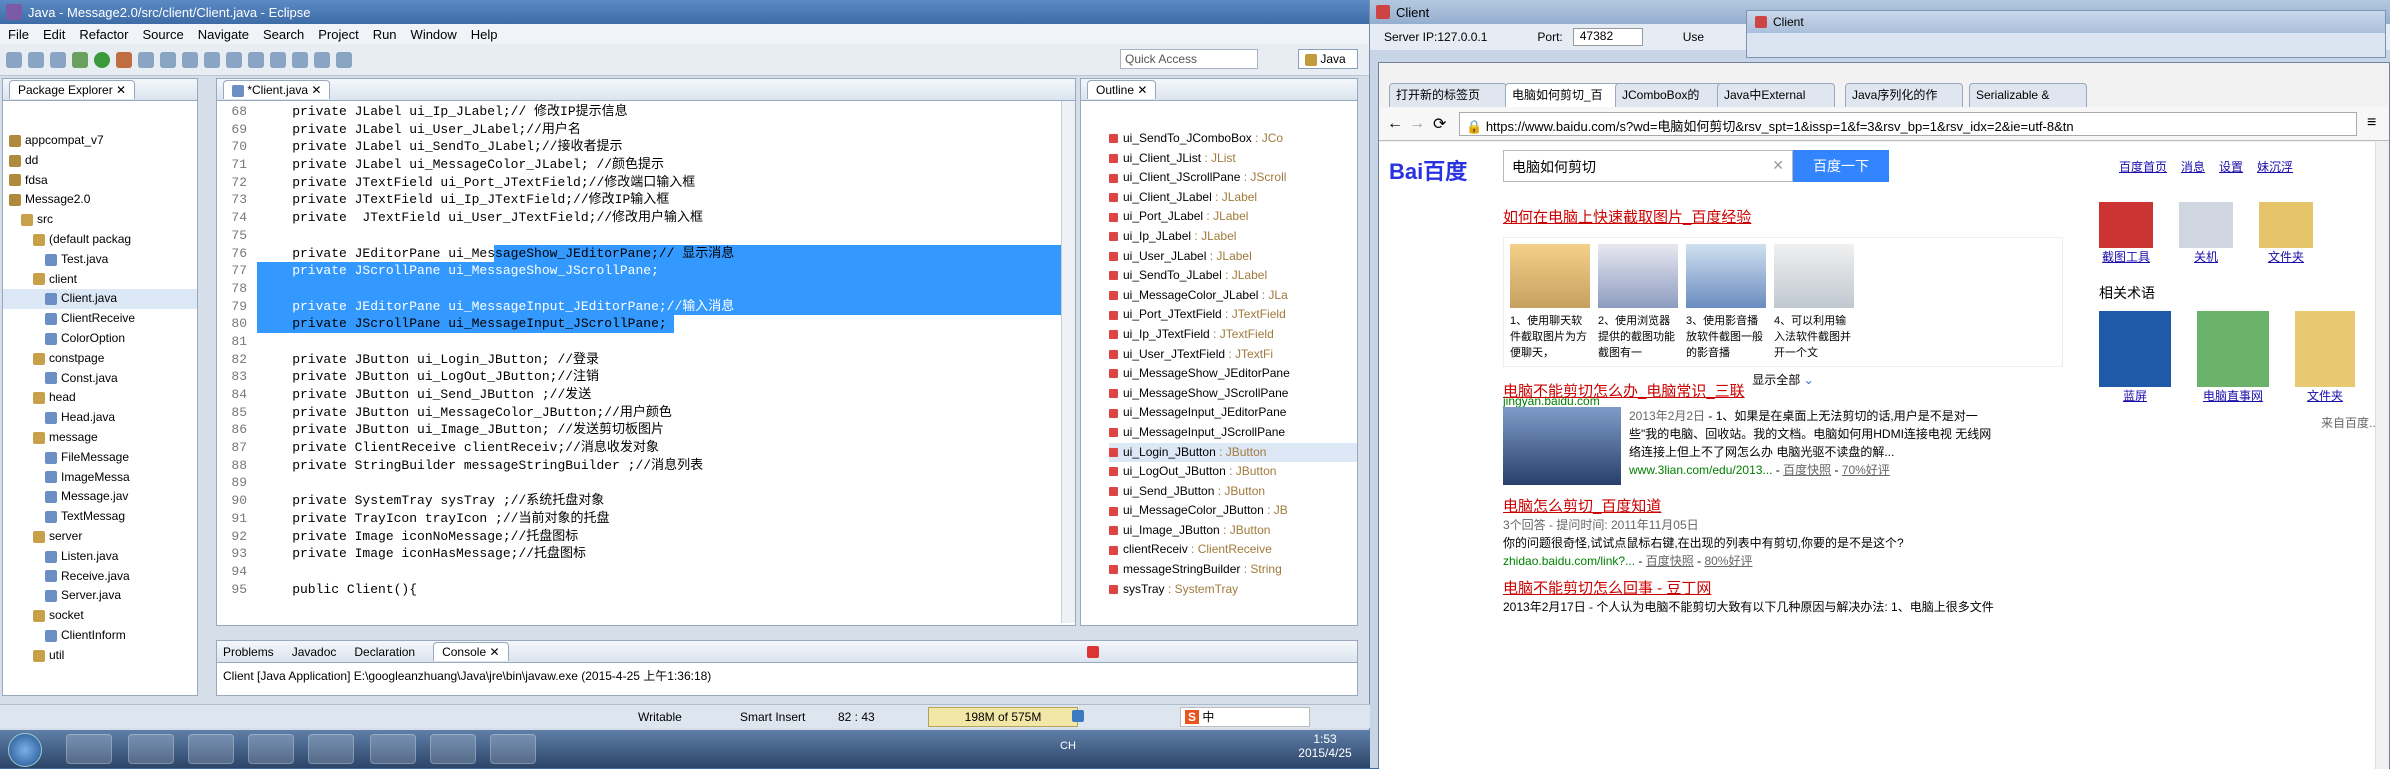  I want to click on baidu-logo: Bai百度, so click(1428, 170).